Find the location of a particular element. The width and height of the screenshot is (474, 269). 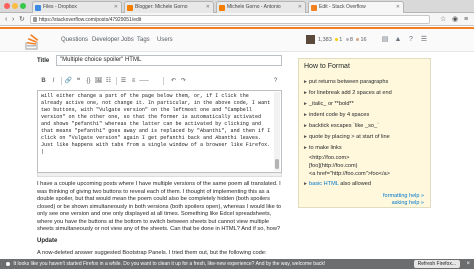

browser-tab-active: Edit - Stack Overflow ✕ is located at coordinates (356, 7).